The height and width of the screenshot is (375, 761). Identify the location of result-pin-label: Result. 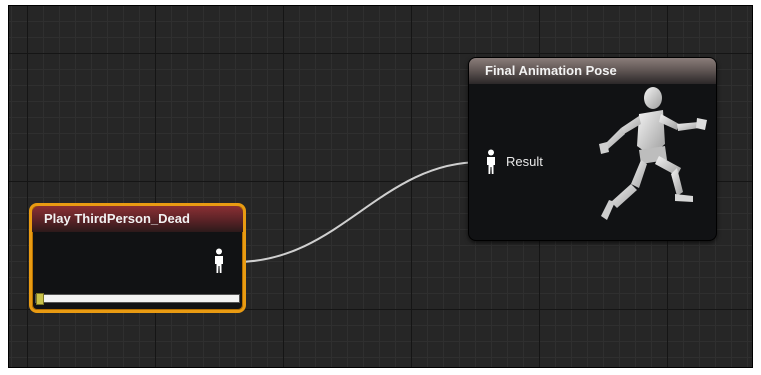
(524, 161).